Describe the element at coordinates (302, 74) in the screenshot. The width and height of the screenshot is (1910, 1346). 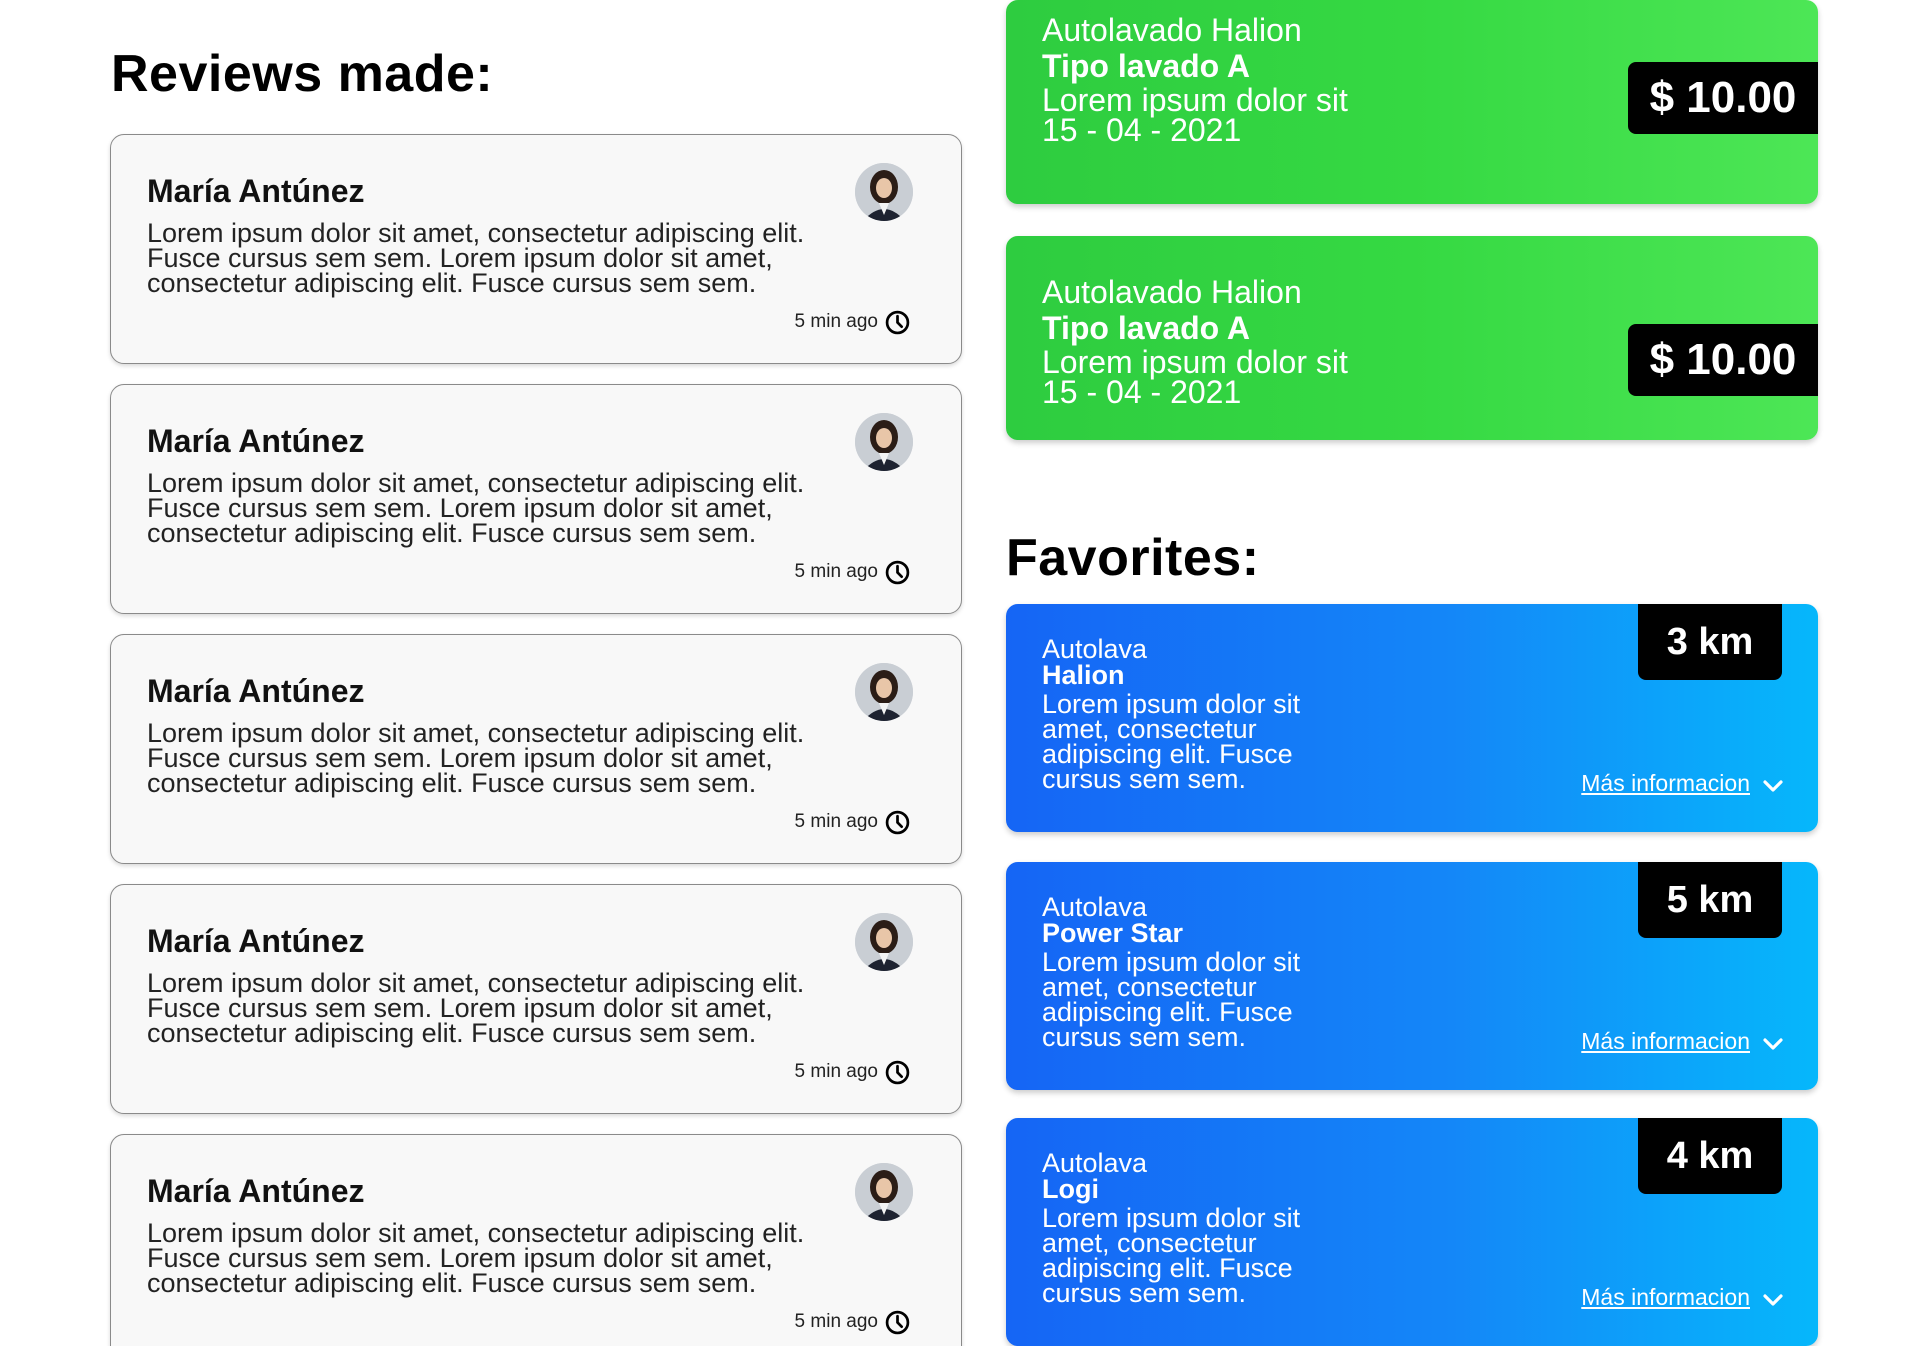
I see `reviews-title: Reviews made:` at that location.